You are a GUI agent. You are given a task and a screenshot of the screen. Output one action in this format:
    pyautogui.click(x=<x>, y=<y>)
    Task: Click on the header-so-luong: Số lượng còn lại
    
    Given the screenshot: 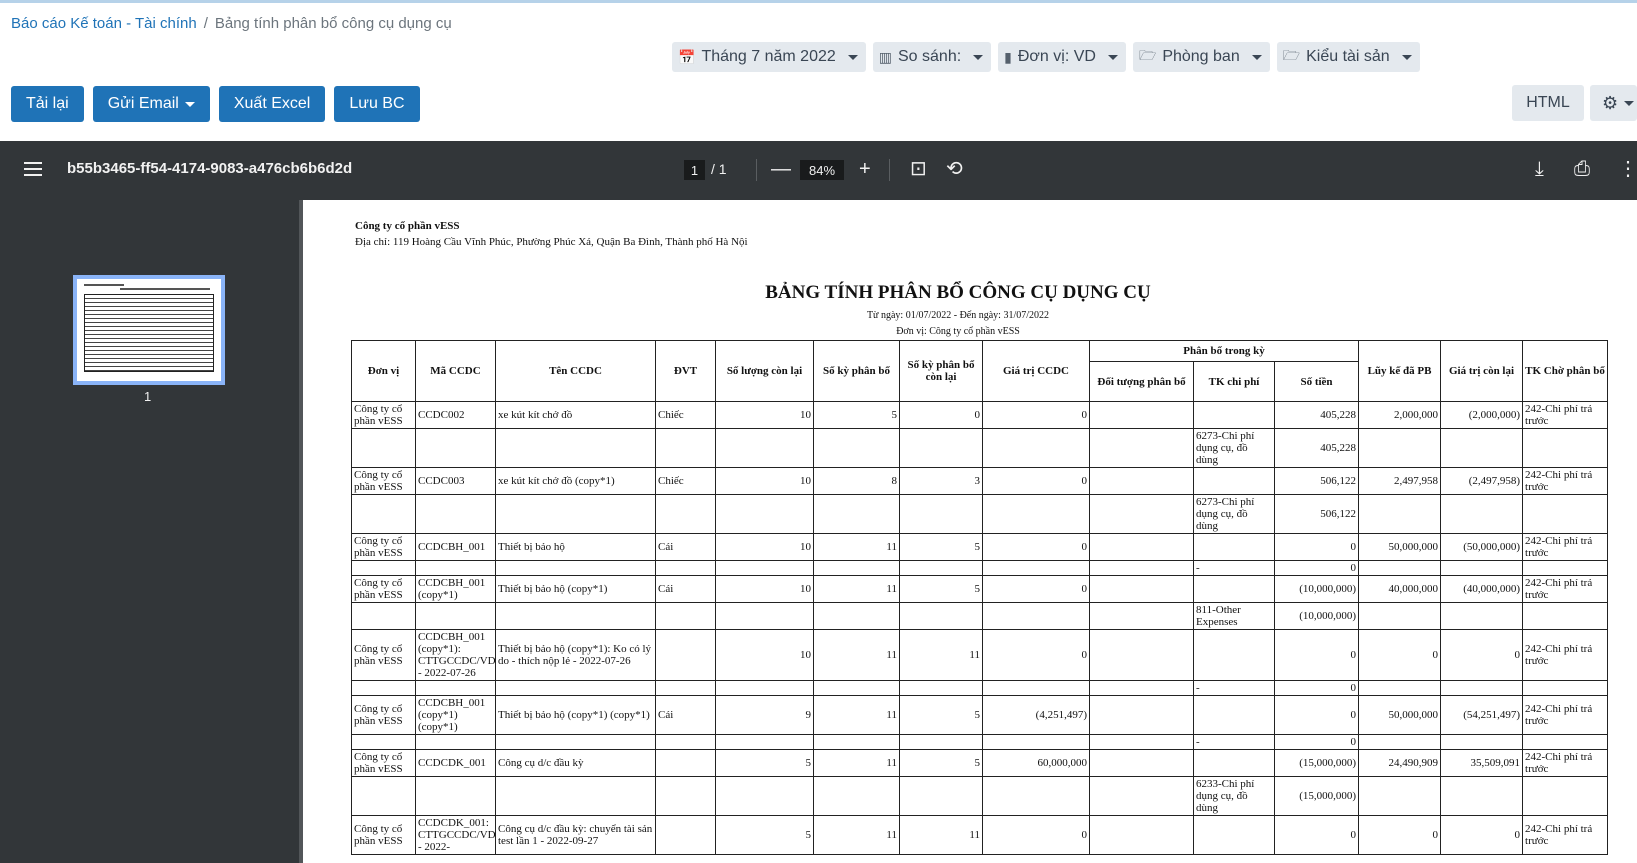 What is the action you would take?
    pyautogui.click(x=764, y=371)
    